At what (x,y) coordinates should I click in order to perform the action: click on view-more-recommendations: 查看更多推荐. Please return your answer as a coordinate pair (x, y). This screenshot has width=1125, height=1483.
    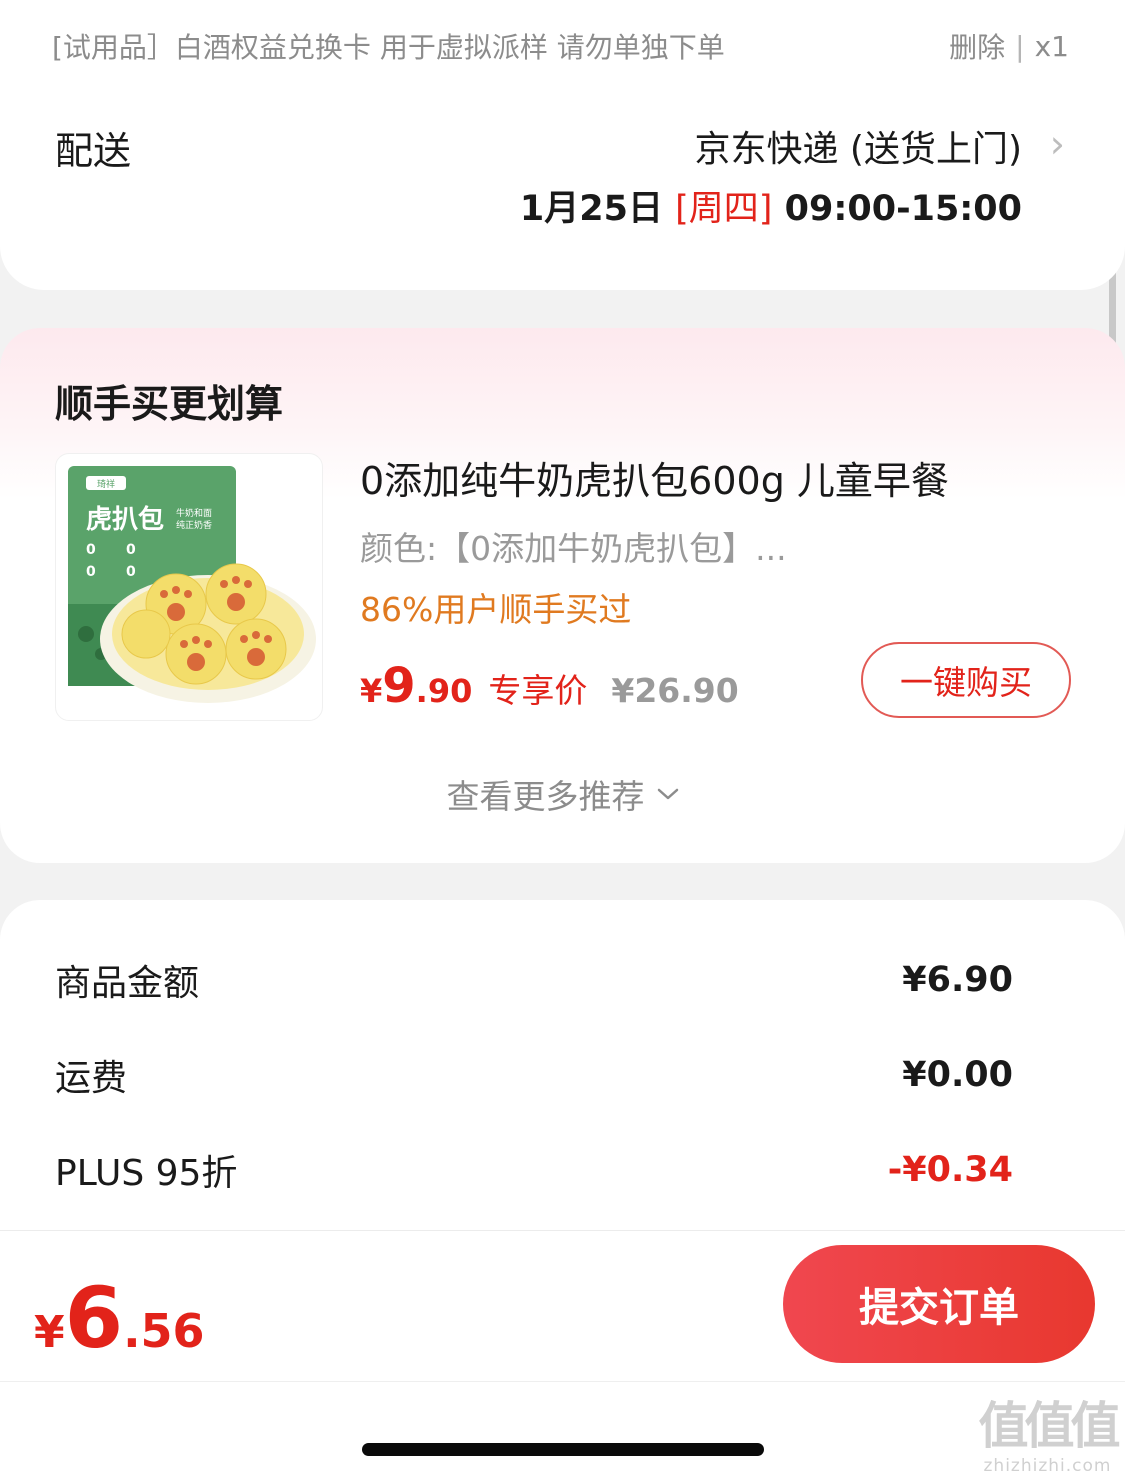
    Looking at the image, I should click on (562, 794).